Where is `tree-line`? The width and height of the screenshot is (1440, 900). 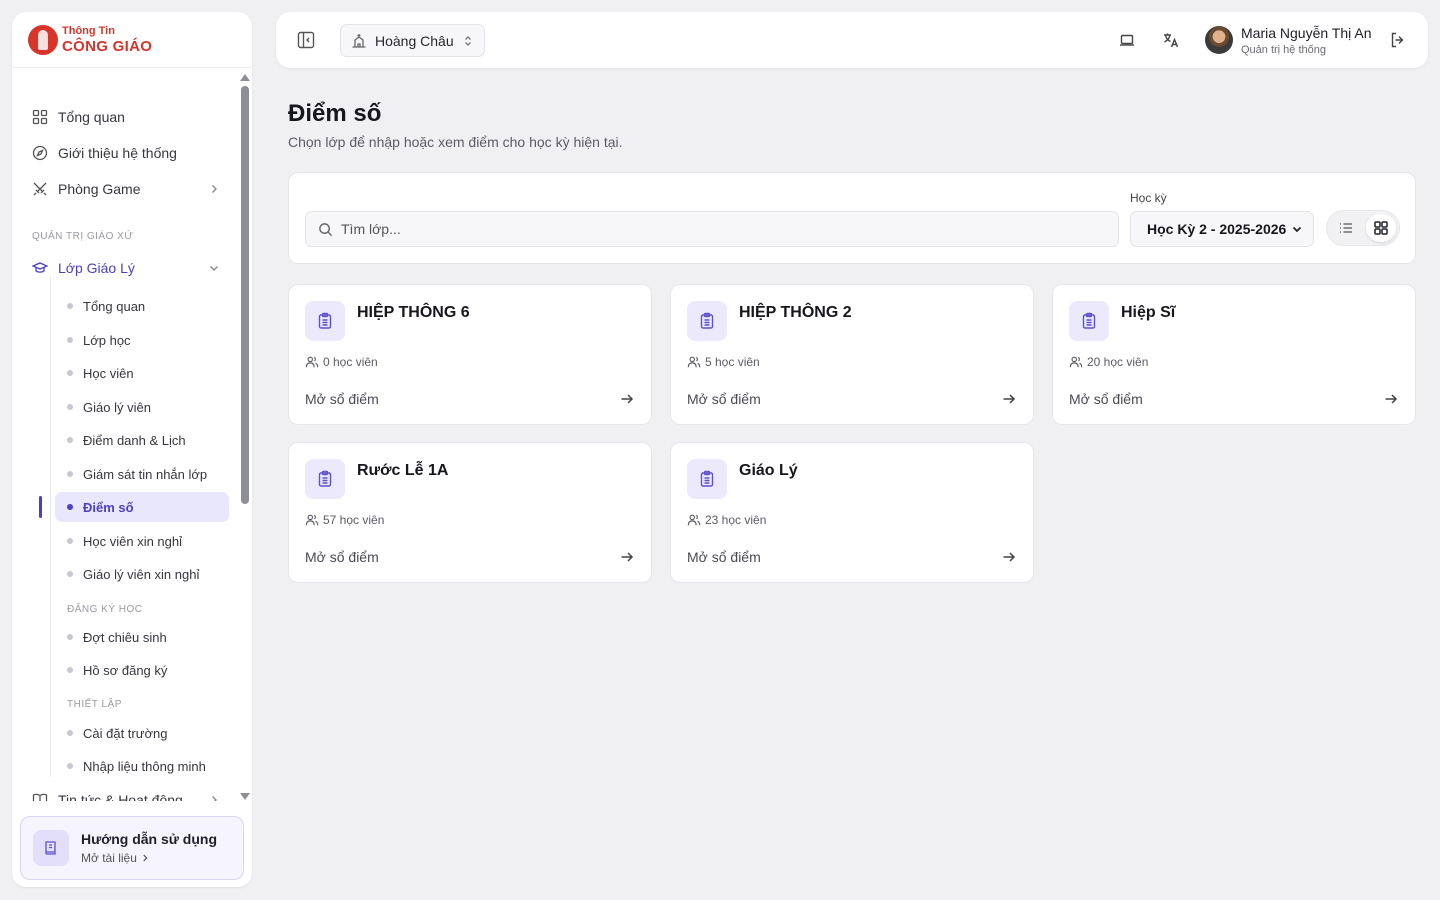 tree-line is located at coordinates (50, 527).